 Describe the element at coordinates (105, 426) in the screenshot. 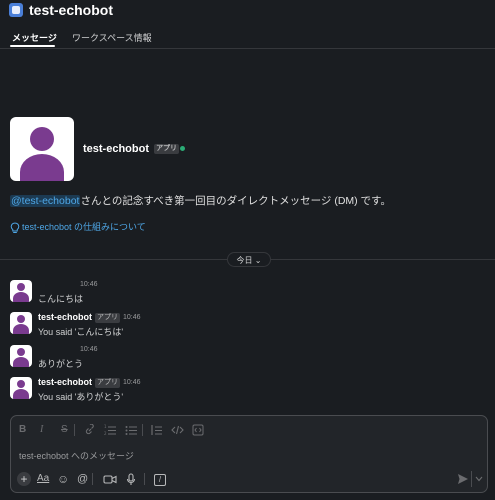

I see `svg-text: 1` at that location.